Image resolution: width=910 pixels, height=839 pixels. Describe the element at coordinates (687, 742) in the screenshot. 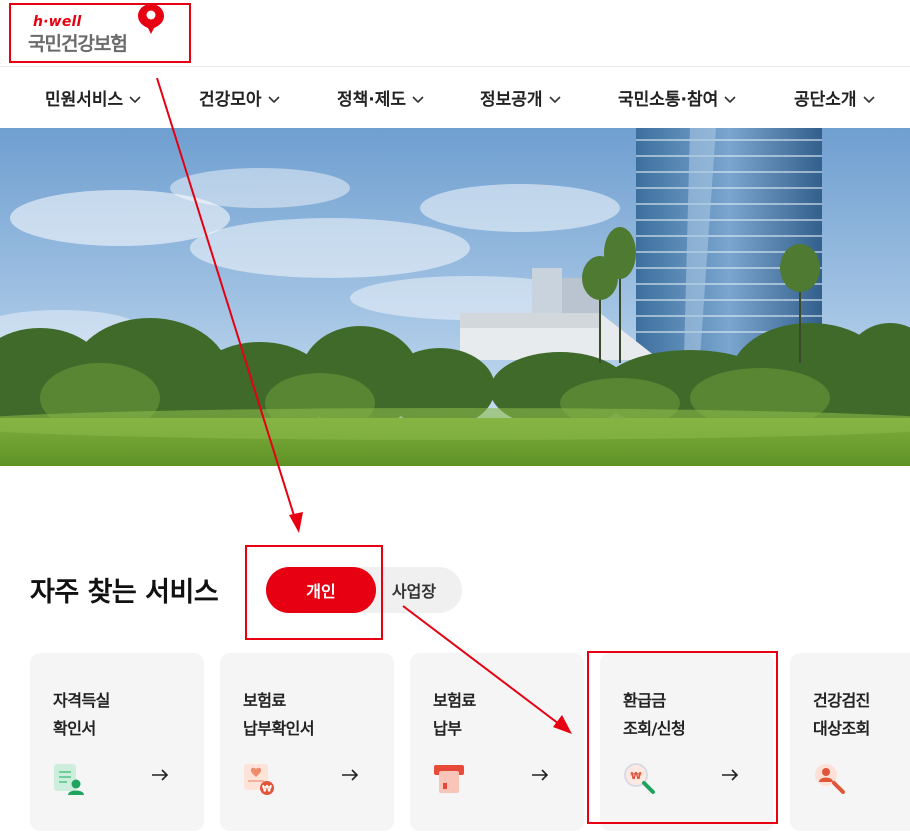

I see `service-card-refund: 환급금 조회/신청 ₩` at that location.